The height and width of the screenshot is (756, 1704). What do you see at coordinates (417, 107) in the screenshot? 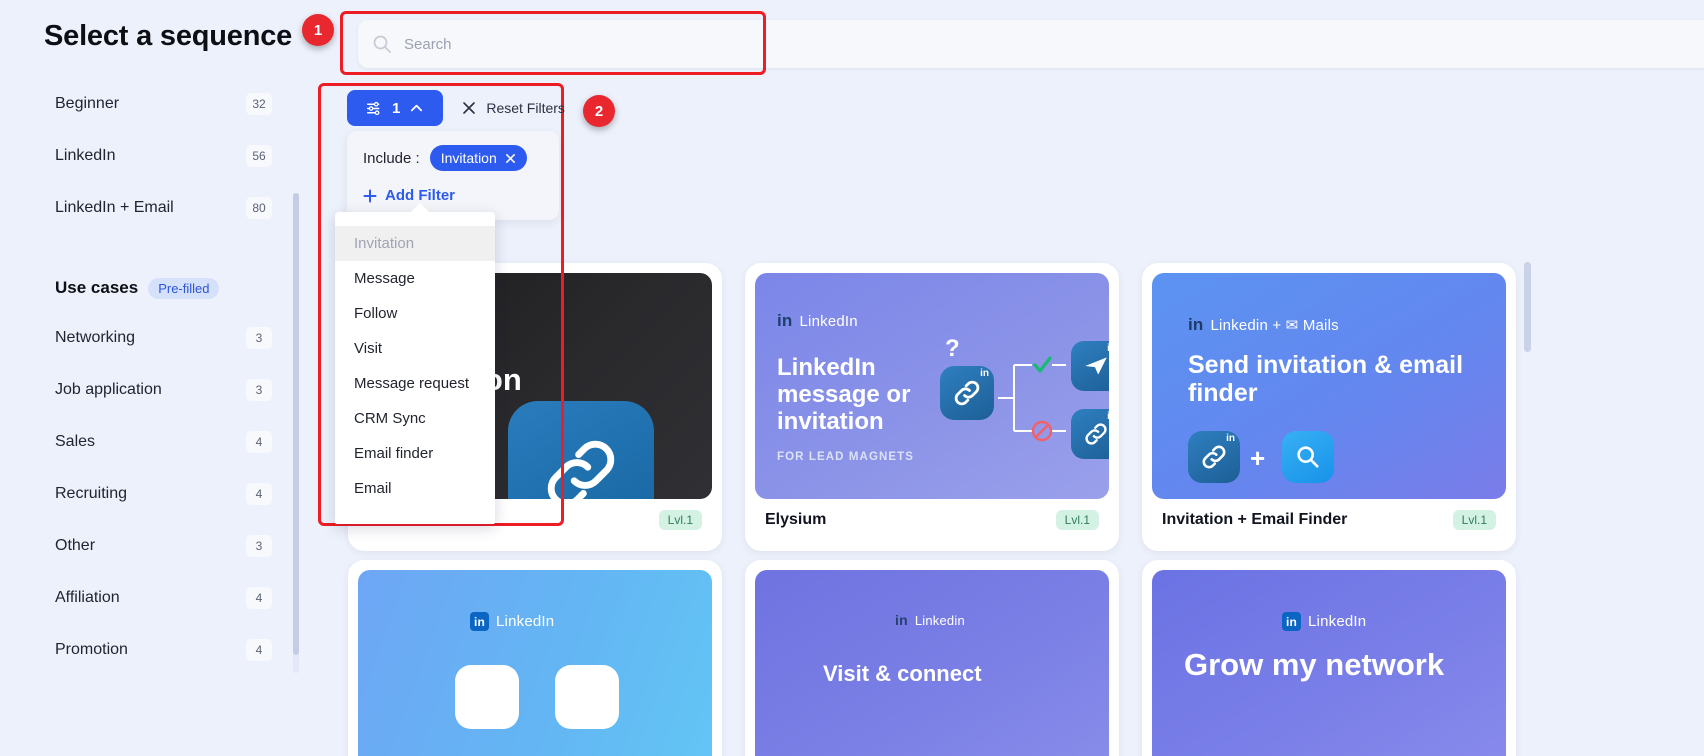
I see `chevron-up-icon` at bounding box center [417, 107].